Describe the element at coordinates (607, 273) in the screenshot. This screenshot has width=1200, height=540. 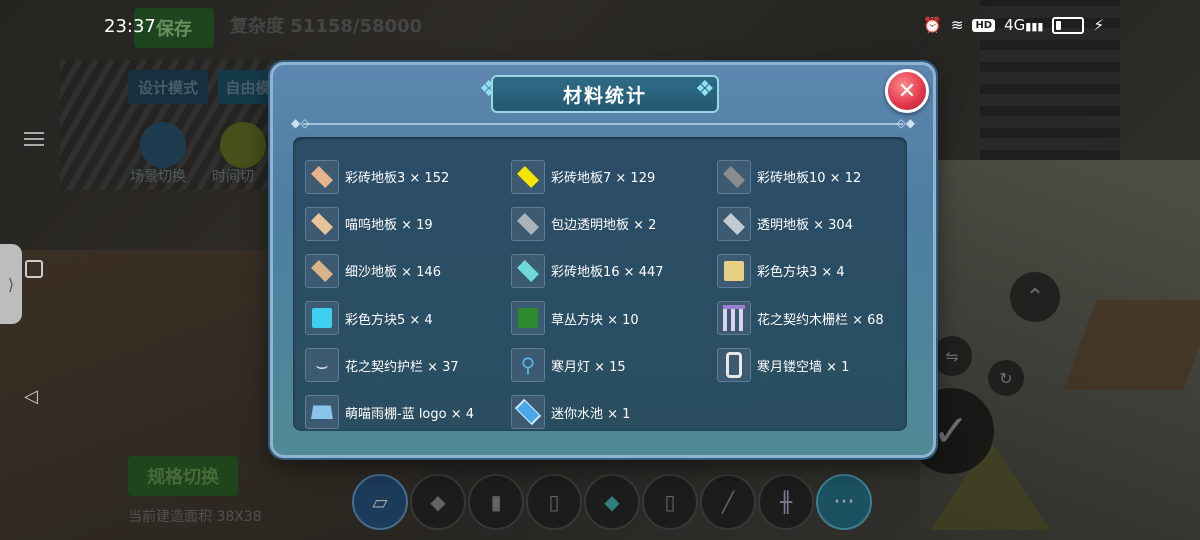
I see `material-label: 彩砖地板16 × 447` at that location.